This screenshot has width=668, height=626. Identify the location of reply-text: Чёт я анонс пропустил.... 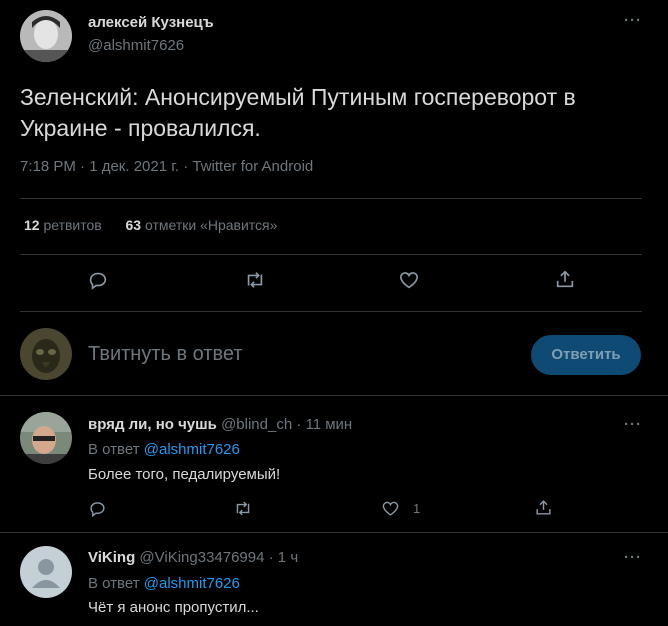
(173, 607).